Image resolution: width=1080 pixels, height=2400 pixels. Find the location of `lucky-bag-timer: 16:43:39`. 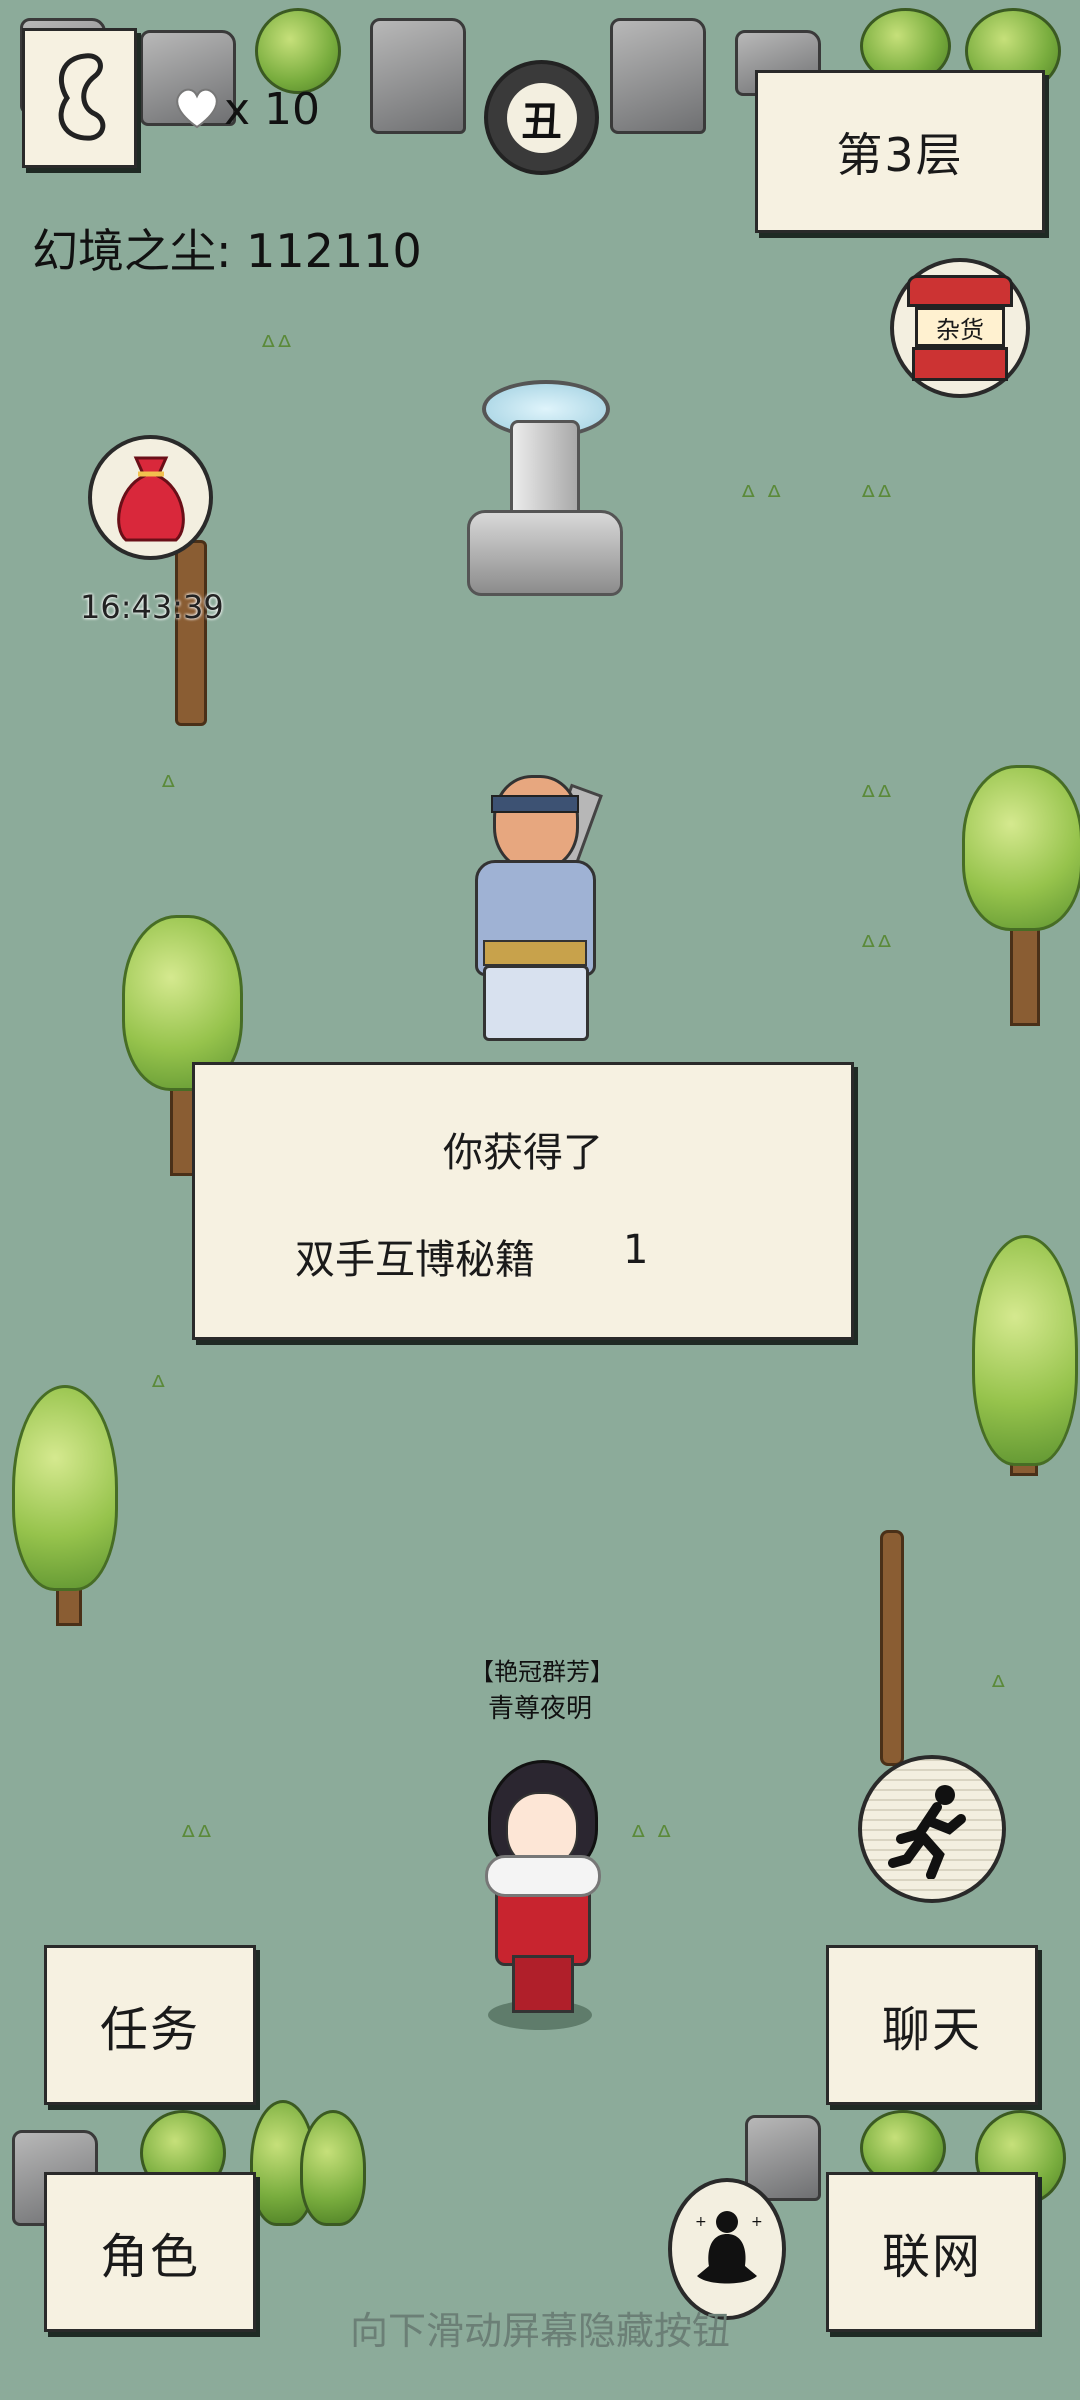

lucky-bag-timer: 16:43:39 is located at coordinates (152, 607).